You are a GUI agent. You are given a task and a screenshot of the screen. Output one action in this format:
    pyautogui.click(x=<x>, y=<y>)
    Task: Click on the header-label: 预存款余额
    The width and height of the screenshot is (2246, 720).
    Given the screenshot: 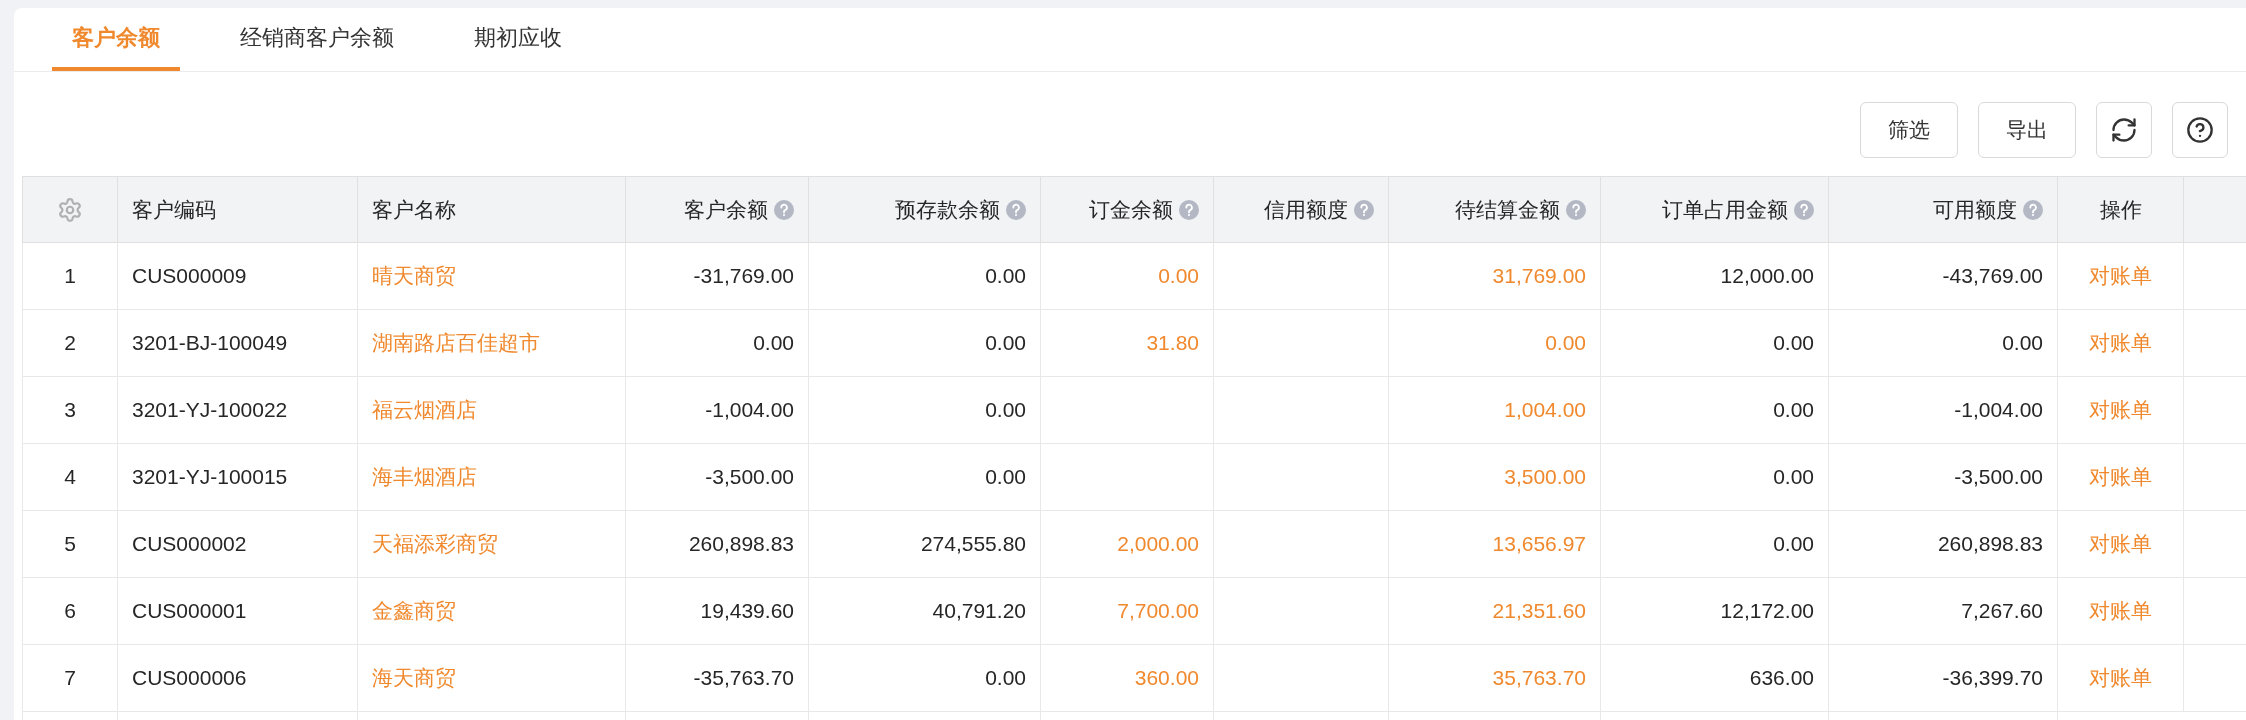 What is the action you would take?
    pyautogui.click(x=947, y=209)
    